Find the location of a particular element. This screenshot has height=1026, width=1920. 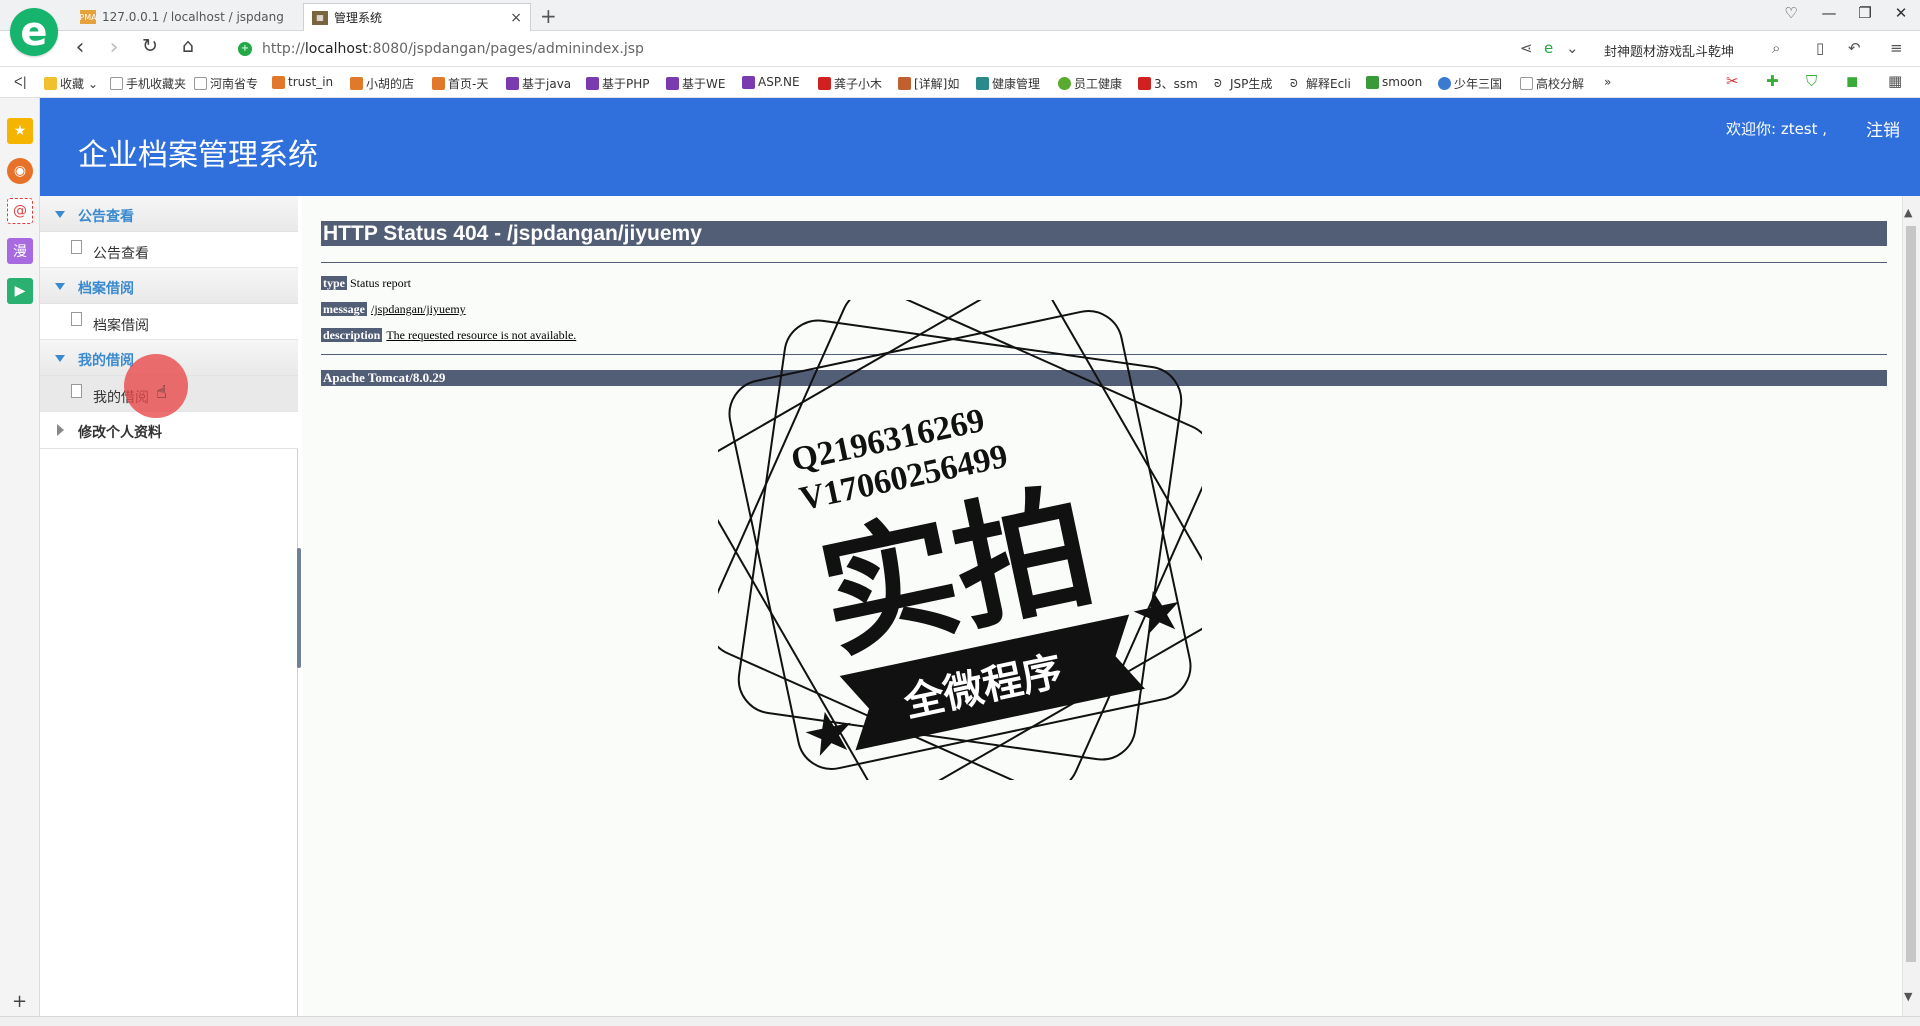

menu-group-announcements: 公告查看 is located at coordinates (169, 214).